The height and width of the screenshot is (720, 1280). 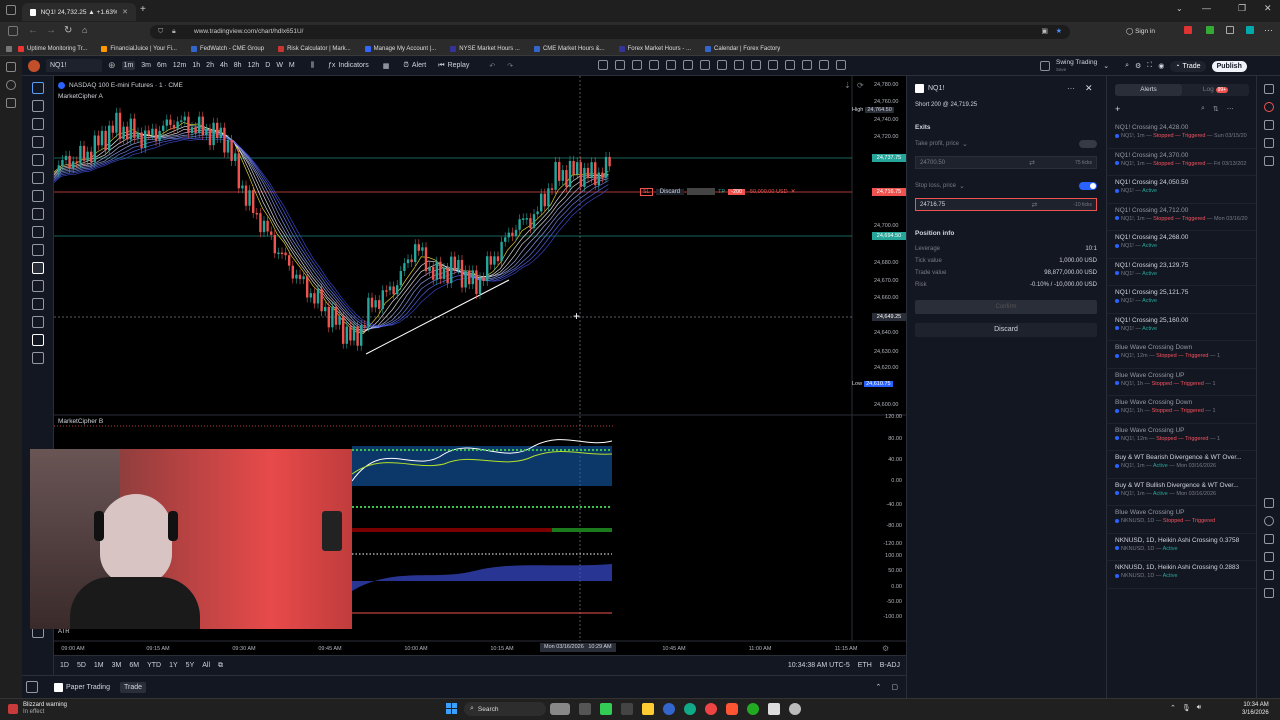 What do you see at coordinates (34, 65) in the screenshot?
I see `user-avatar` at bounding box center [34, 65].